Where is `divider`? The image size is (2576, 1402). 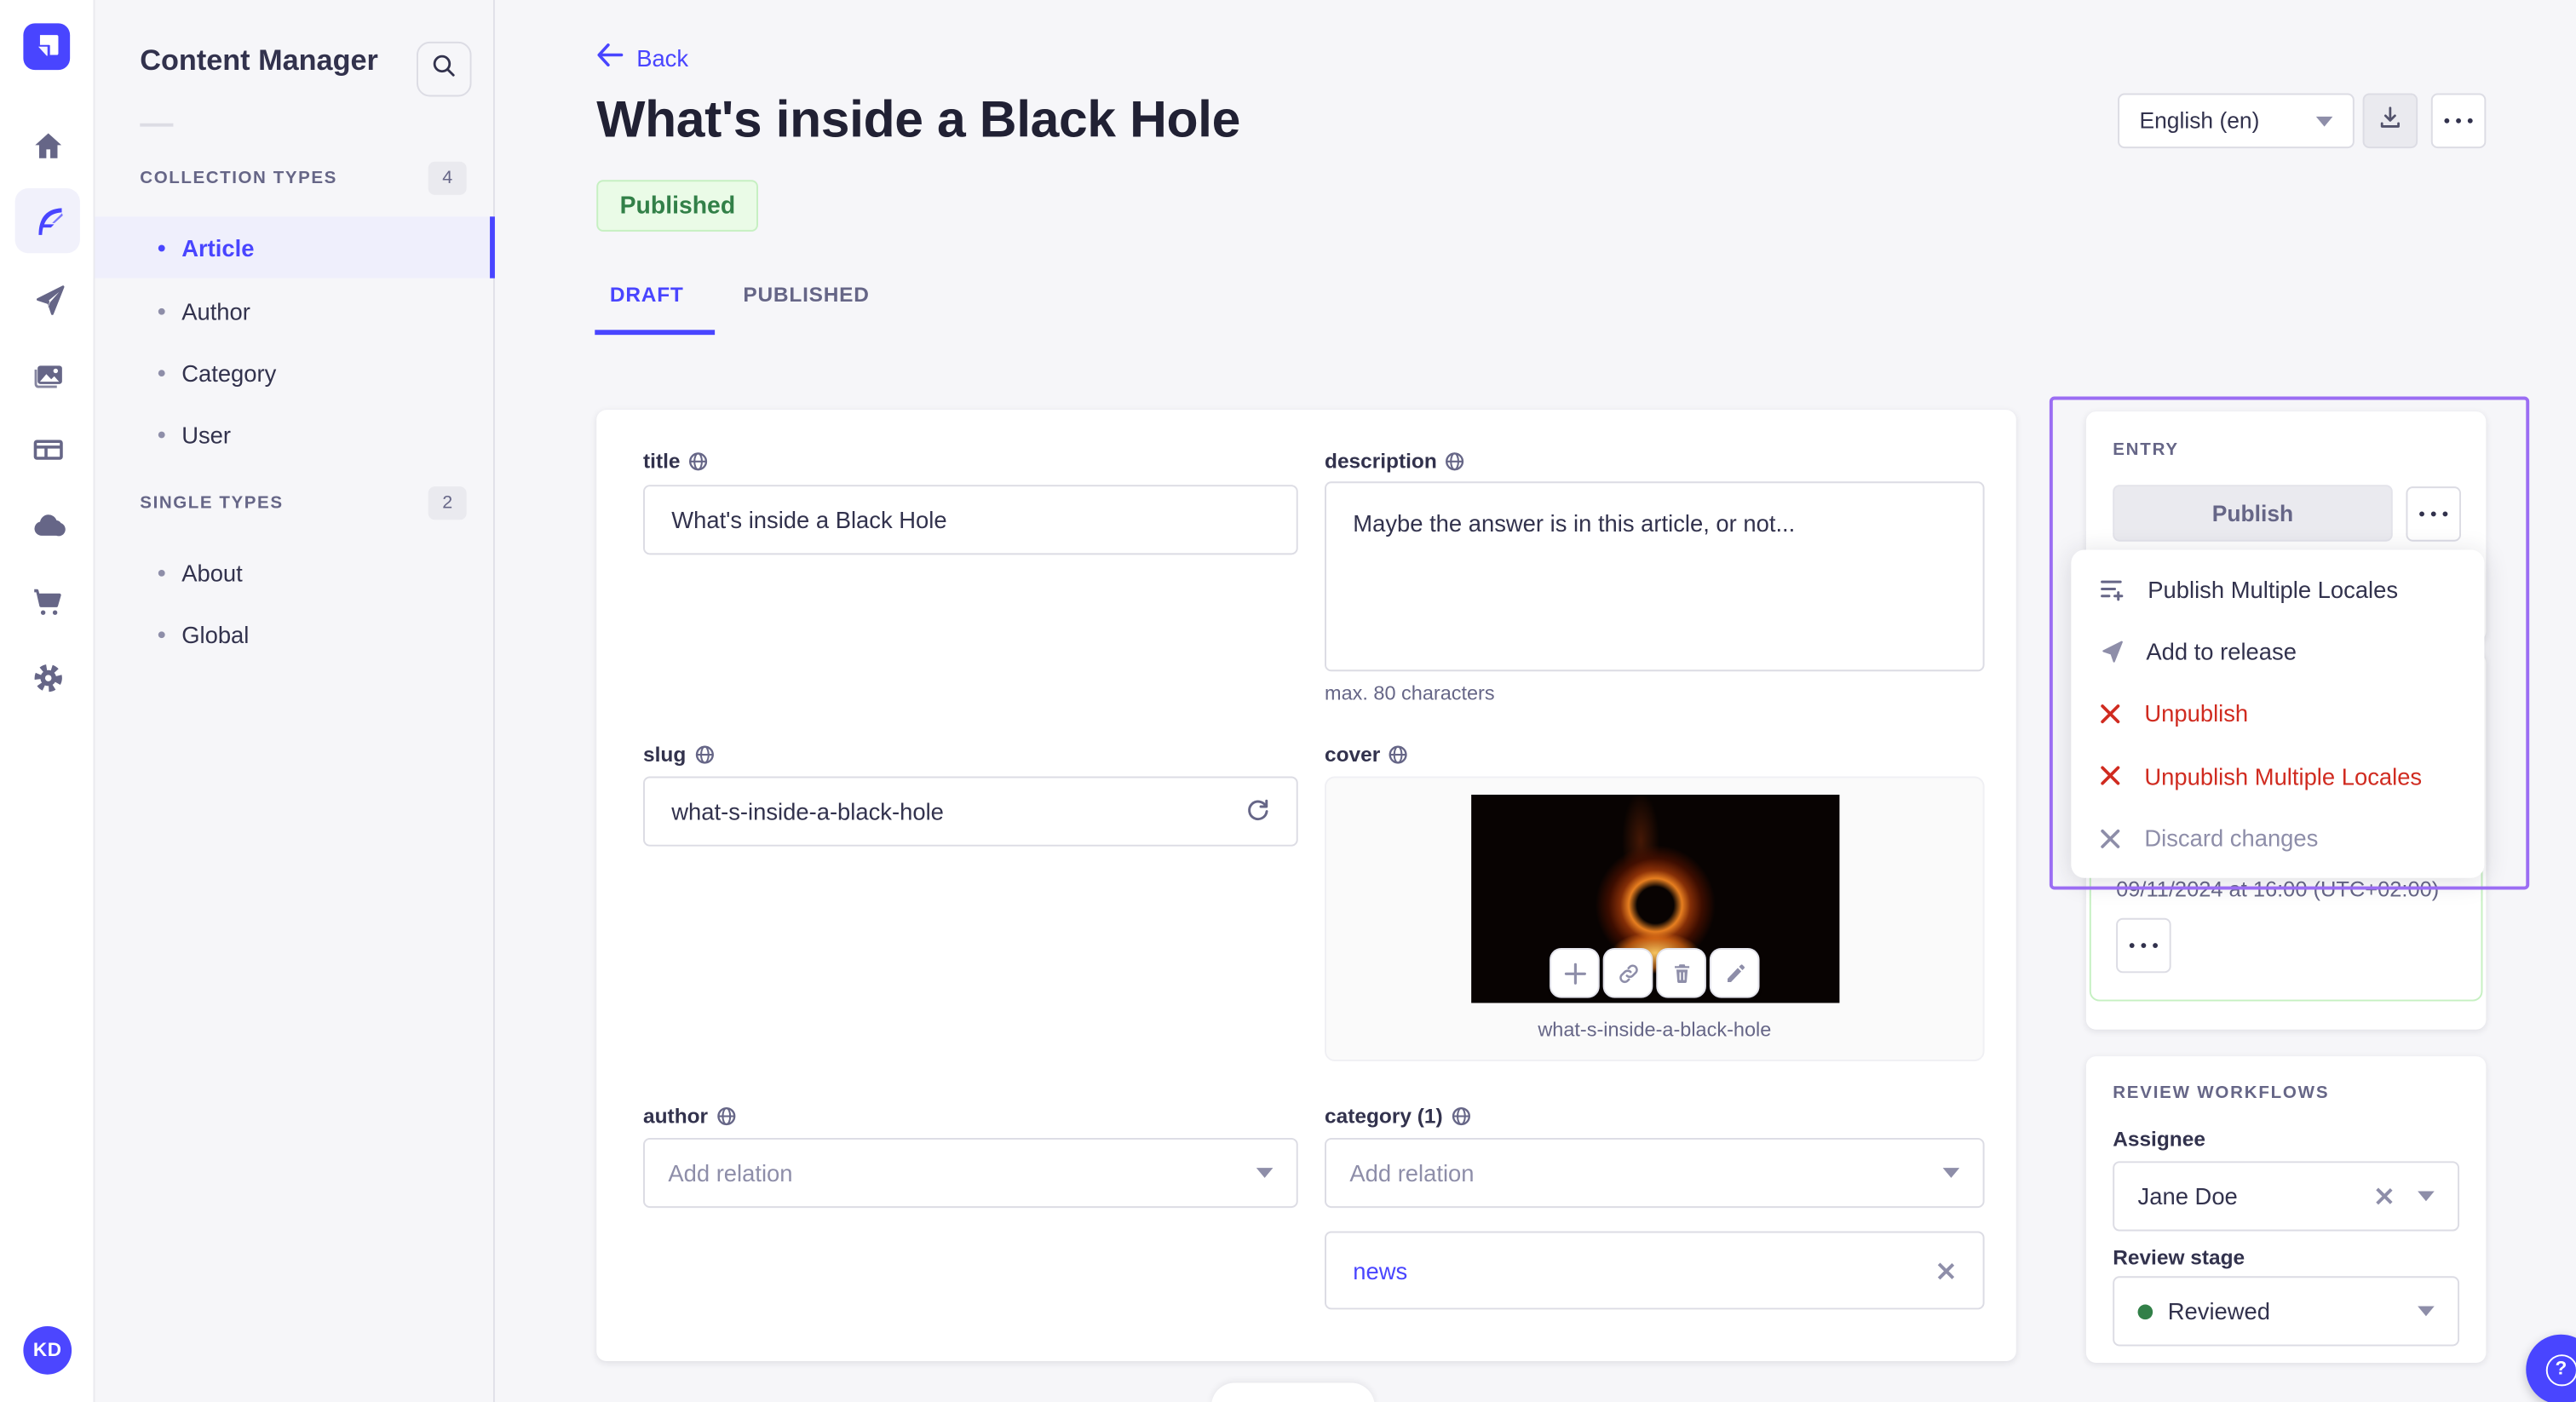 divider is located at coordinates (157, 125).